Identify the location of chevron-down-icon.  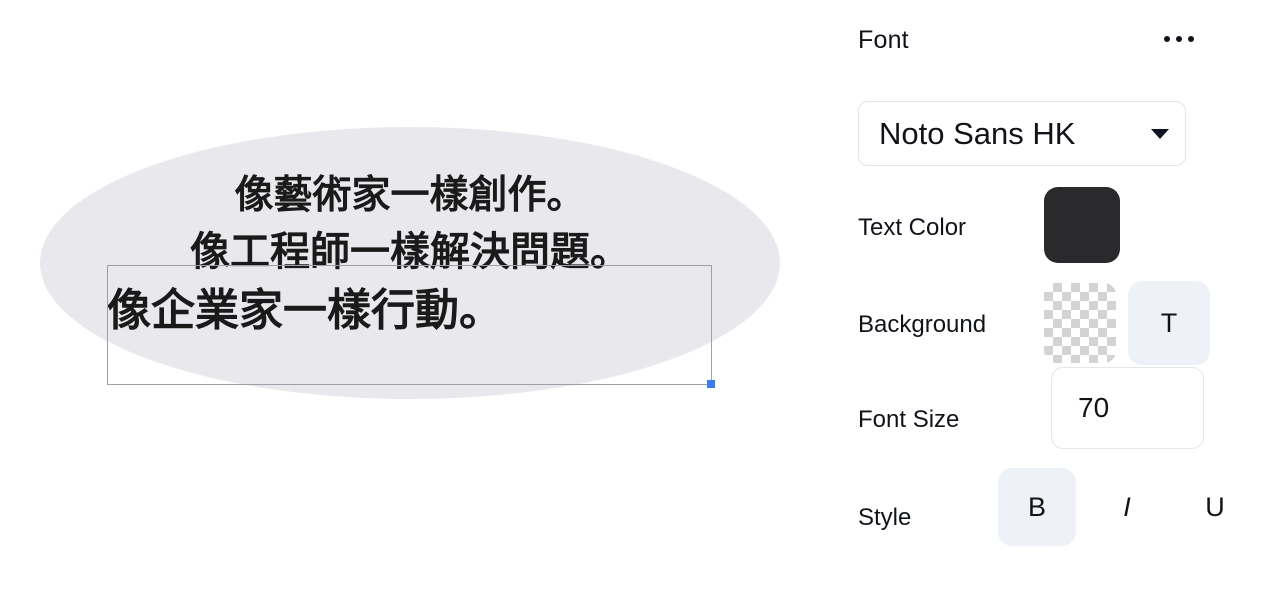
(1160, 133).